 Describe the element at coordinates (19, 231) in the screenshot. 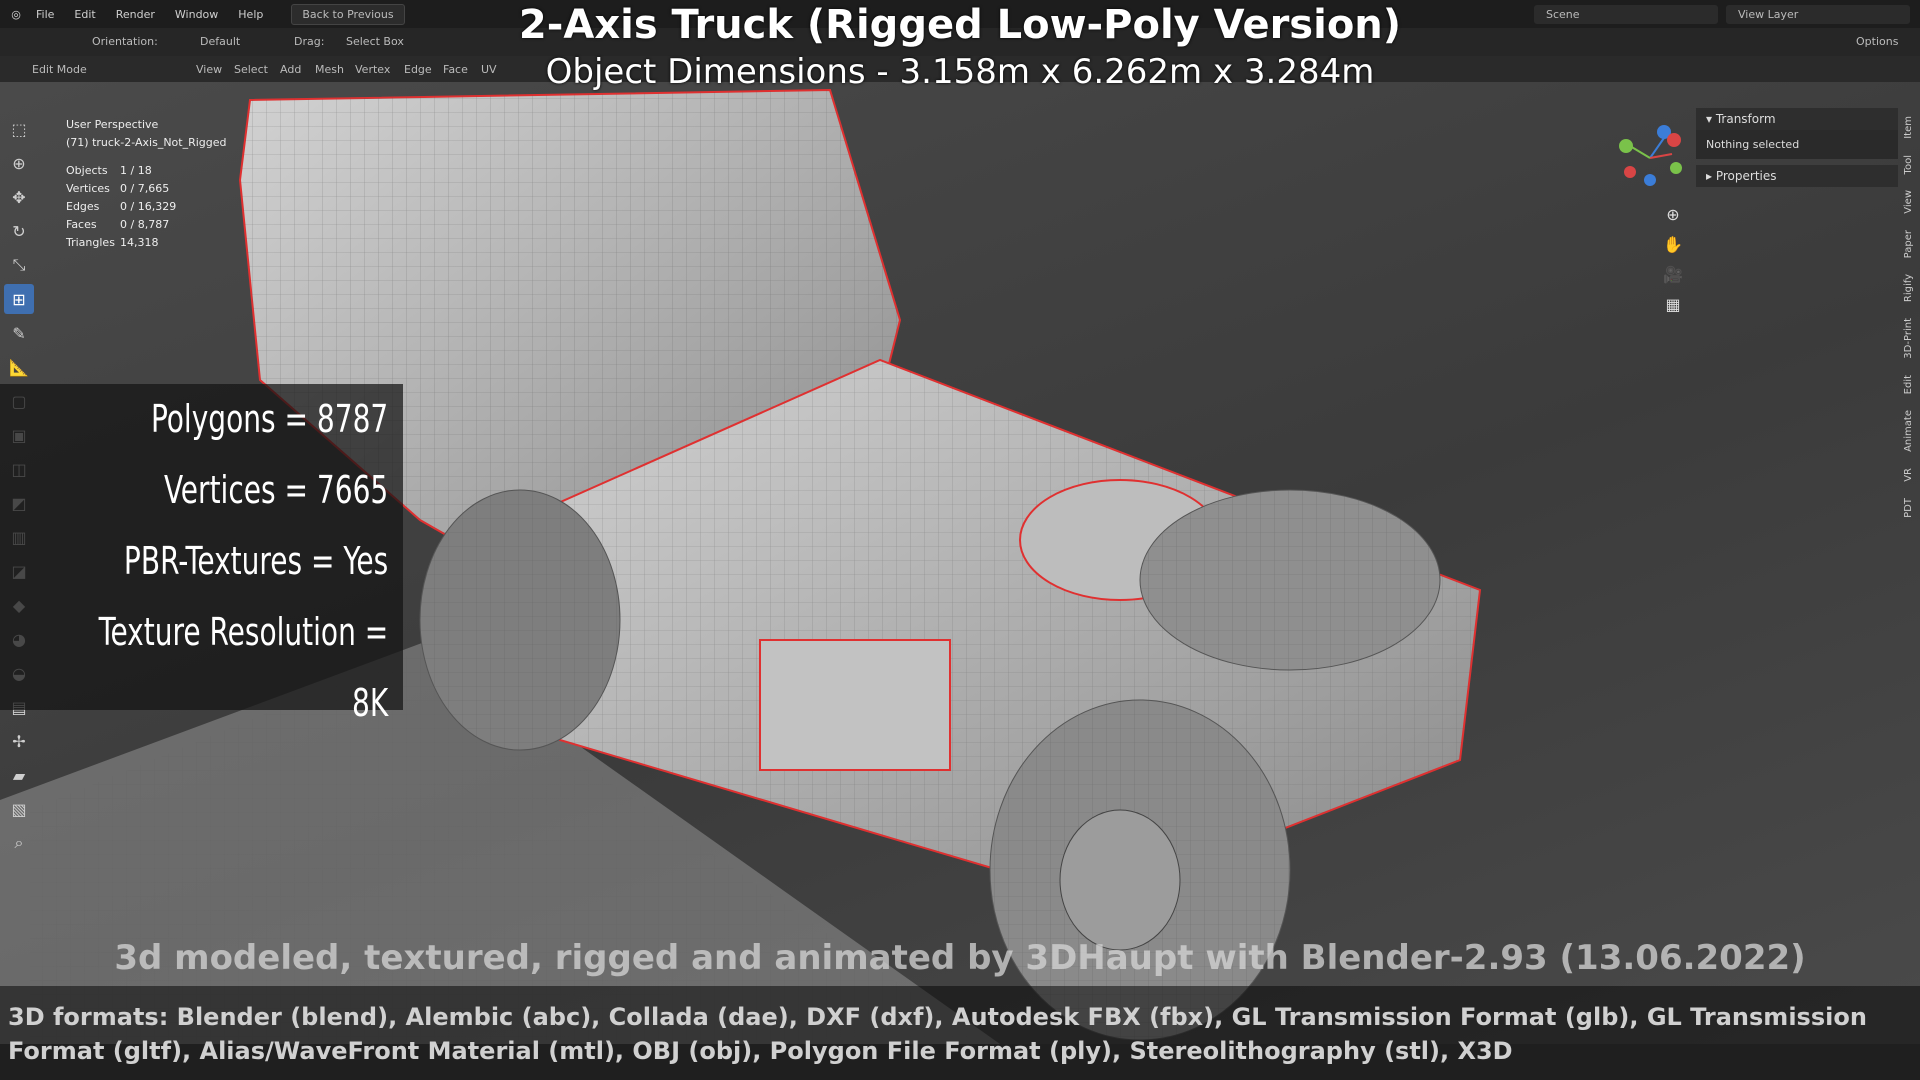

I see `rotate-tool-icon: ↻` at that location.